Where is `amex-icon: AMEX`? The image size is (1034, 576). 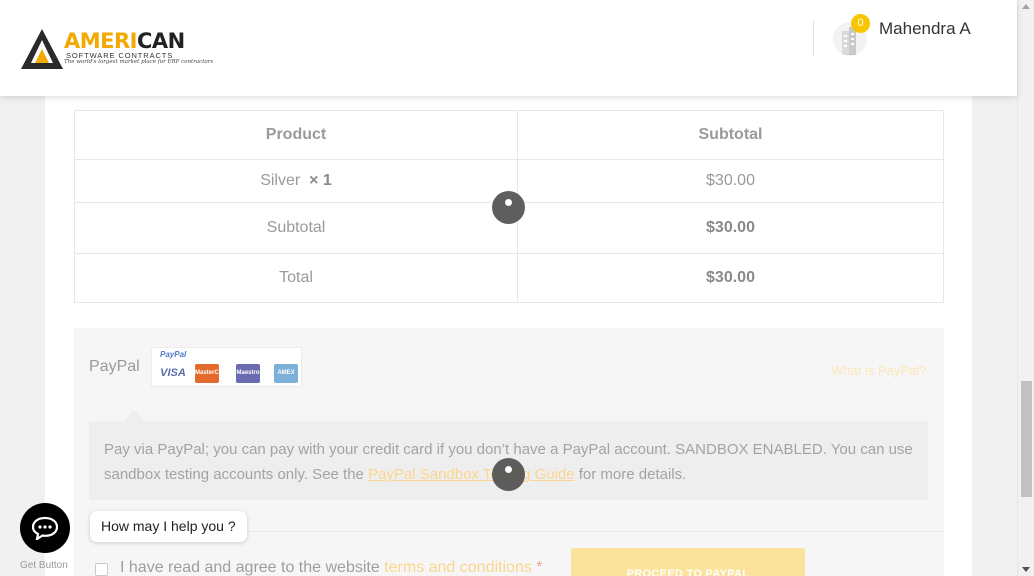 amex-icon: AMEX is located at coordinates (286, 373).